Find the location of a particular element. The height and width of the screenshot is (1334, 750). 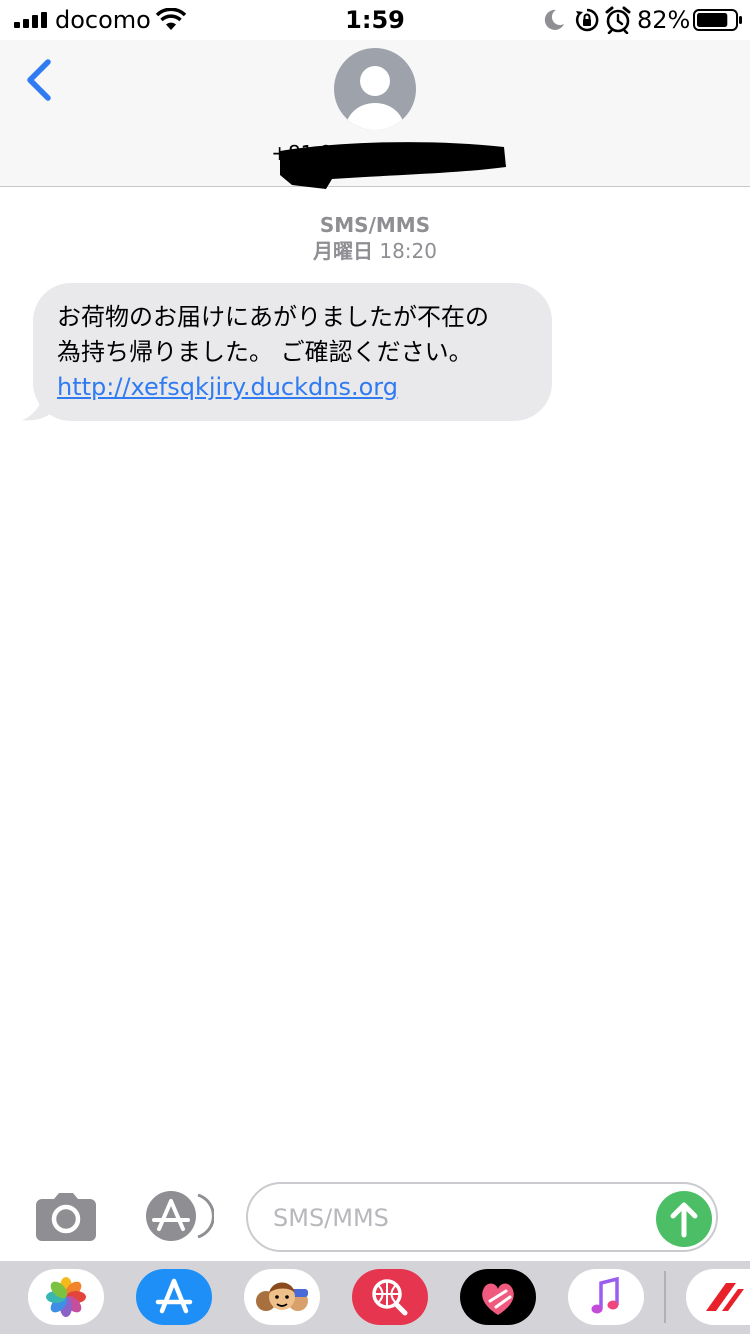

rotation-lock-icon is located at coordinates (587, 20).